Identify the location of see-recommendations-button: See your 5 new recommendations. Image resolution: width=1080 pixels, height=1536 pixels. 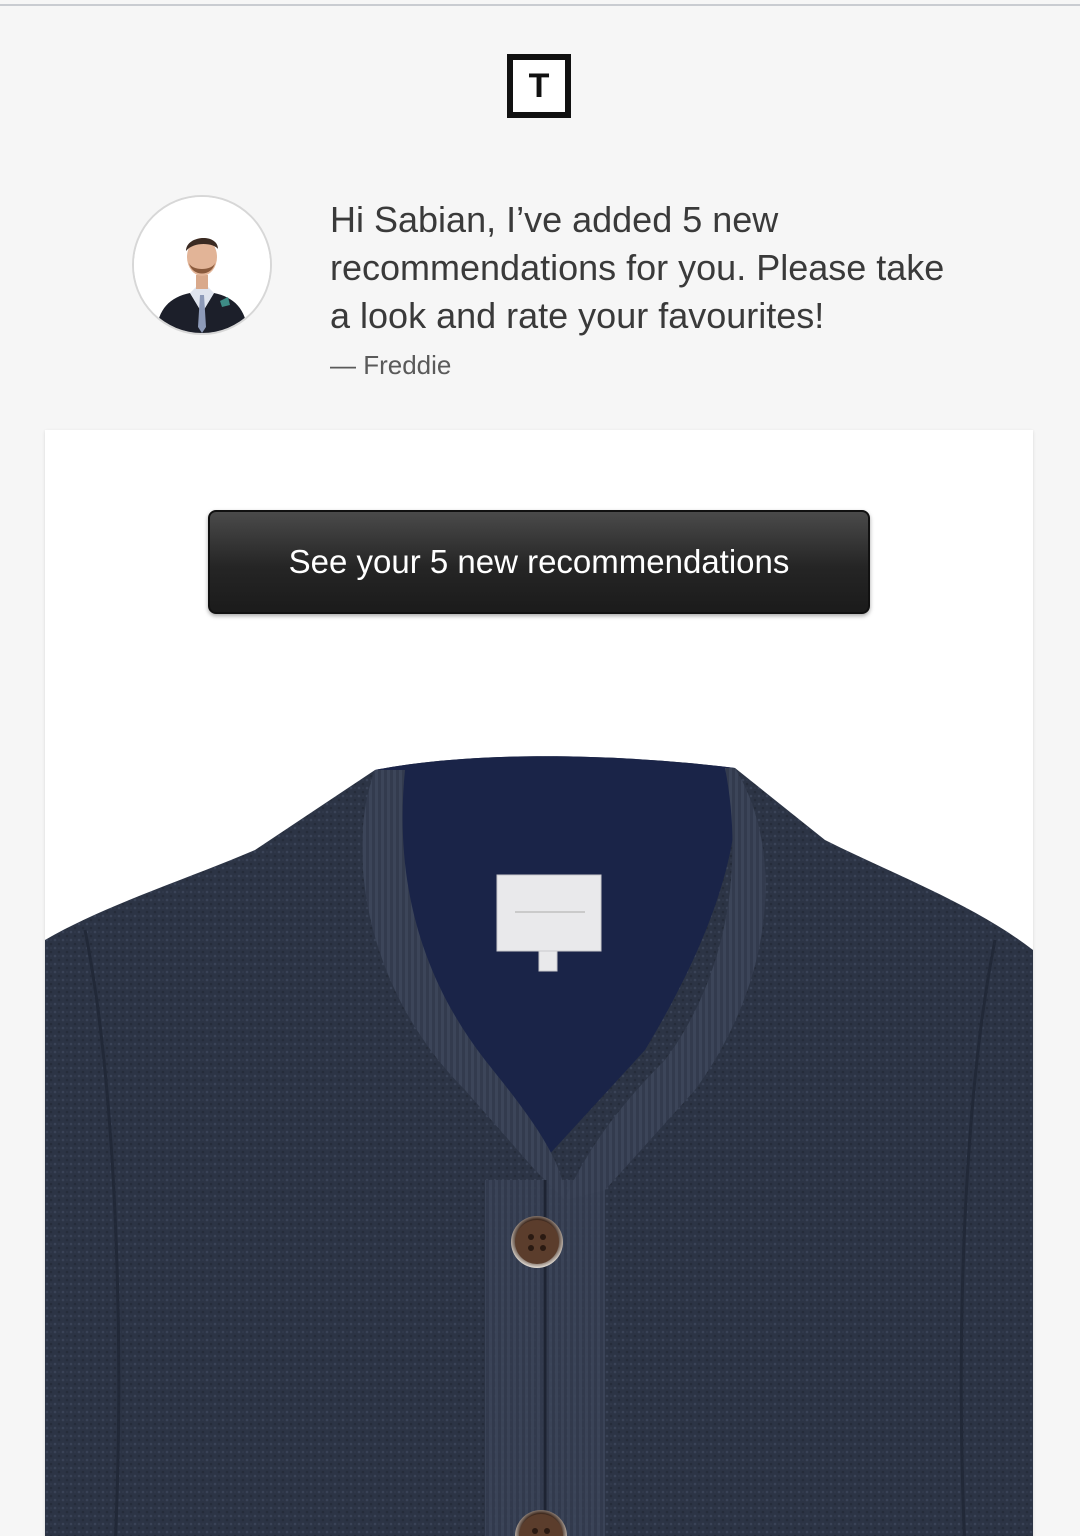
(539, 562).